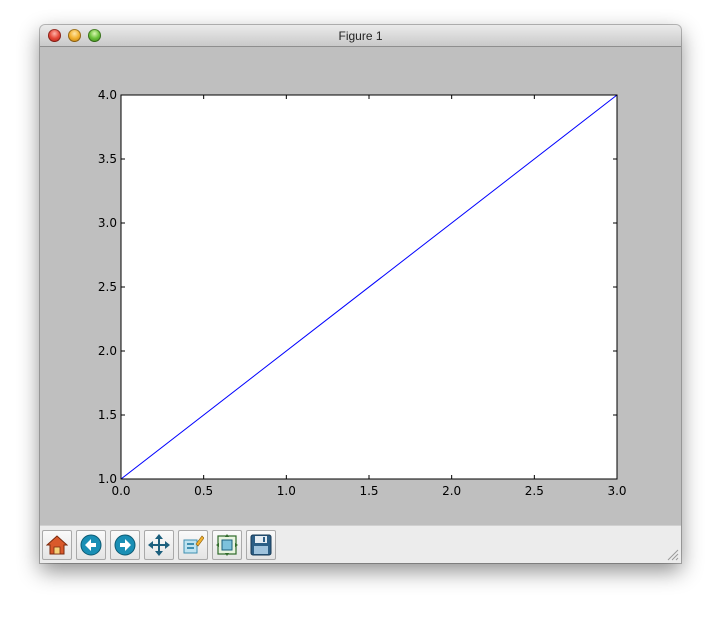 This screenshot has height=618, width=720. I want to click on configure-subplots-button, so click(227, 545).